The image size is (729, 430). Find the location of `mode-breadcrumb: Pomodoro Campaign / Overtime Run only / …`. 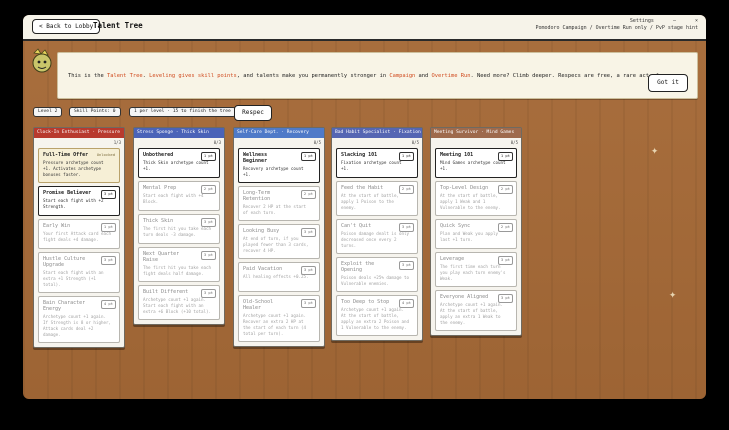

mode-breadcrumb: Pomodoro Campaign / Overtime Run only / … is located at coordinates (616, 28).